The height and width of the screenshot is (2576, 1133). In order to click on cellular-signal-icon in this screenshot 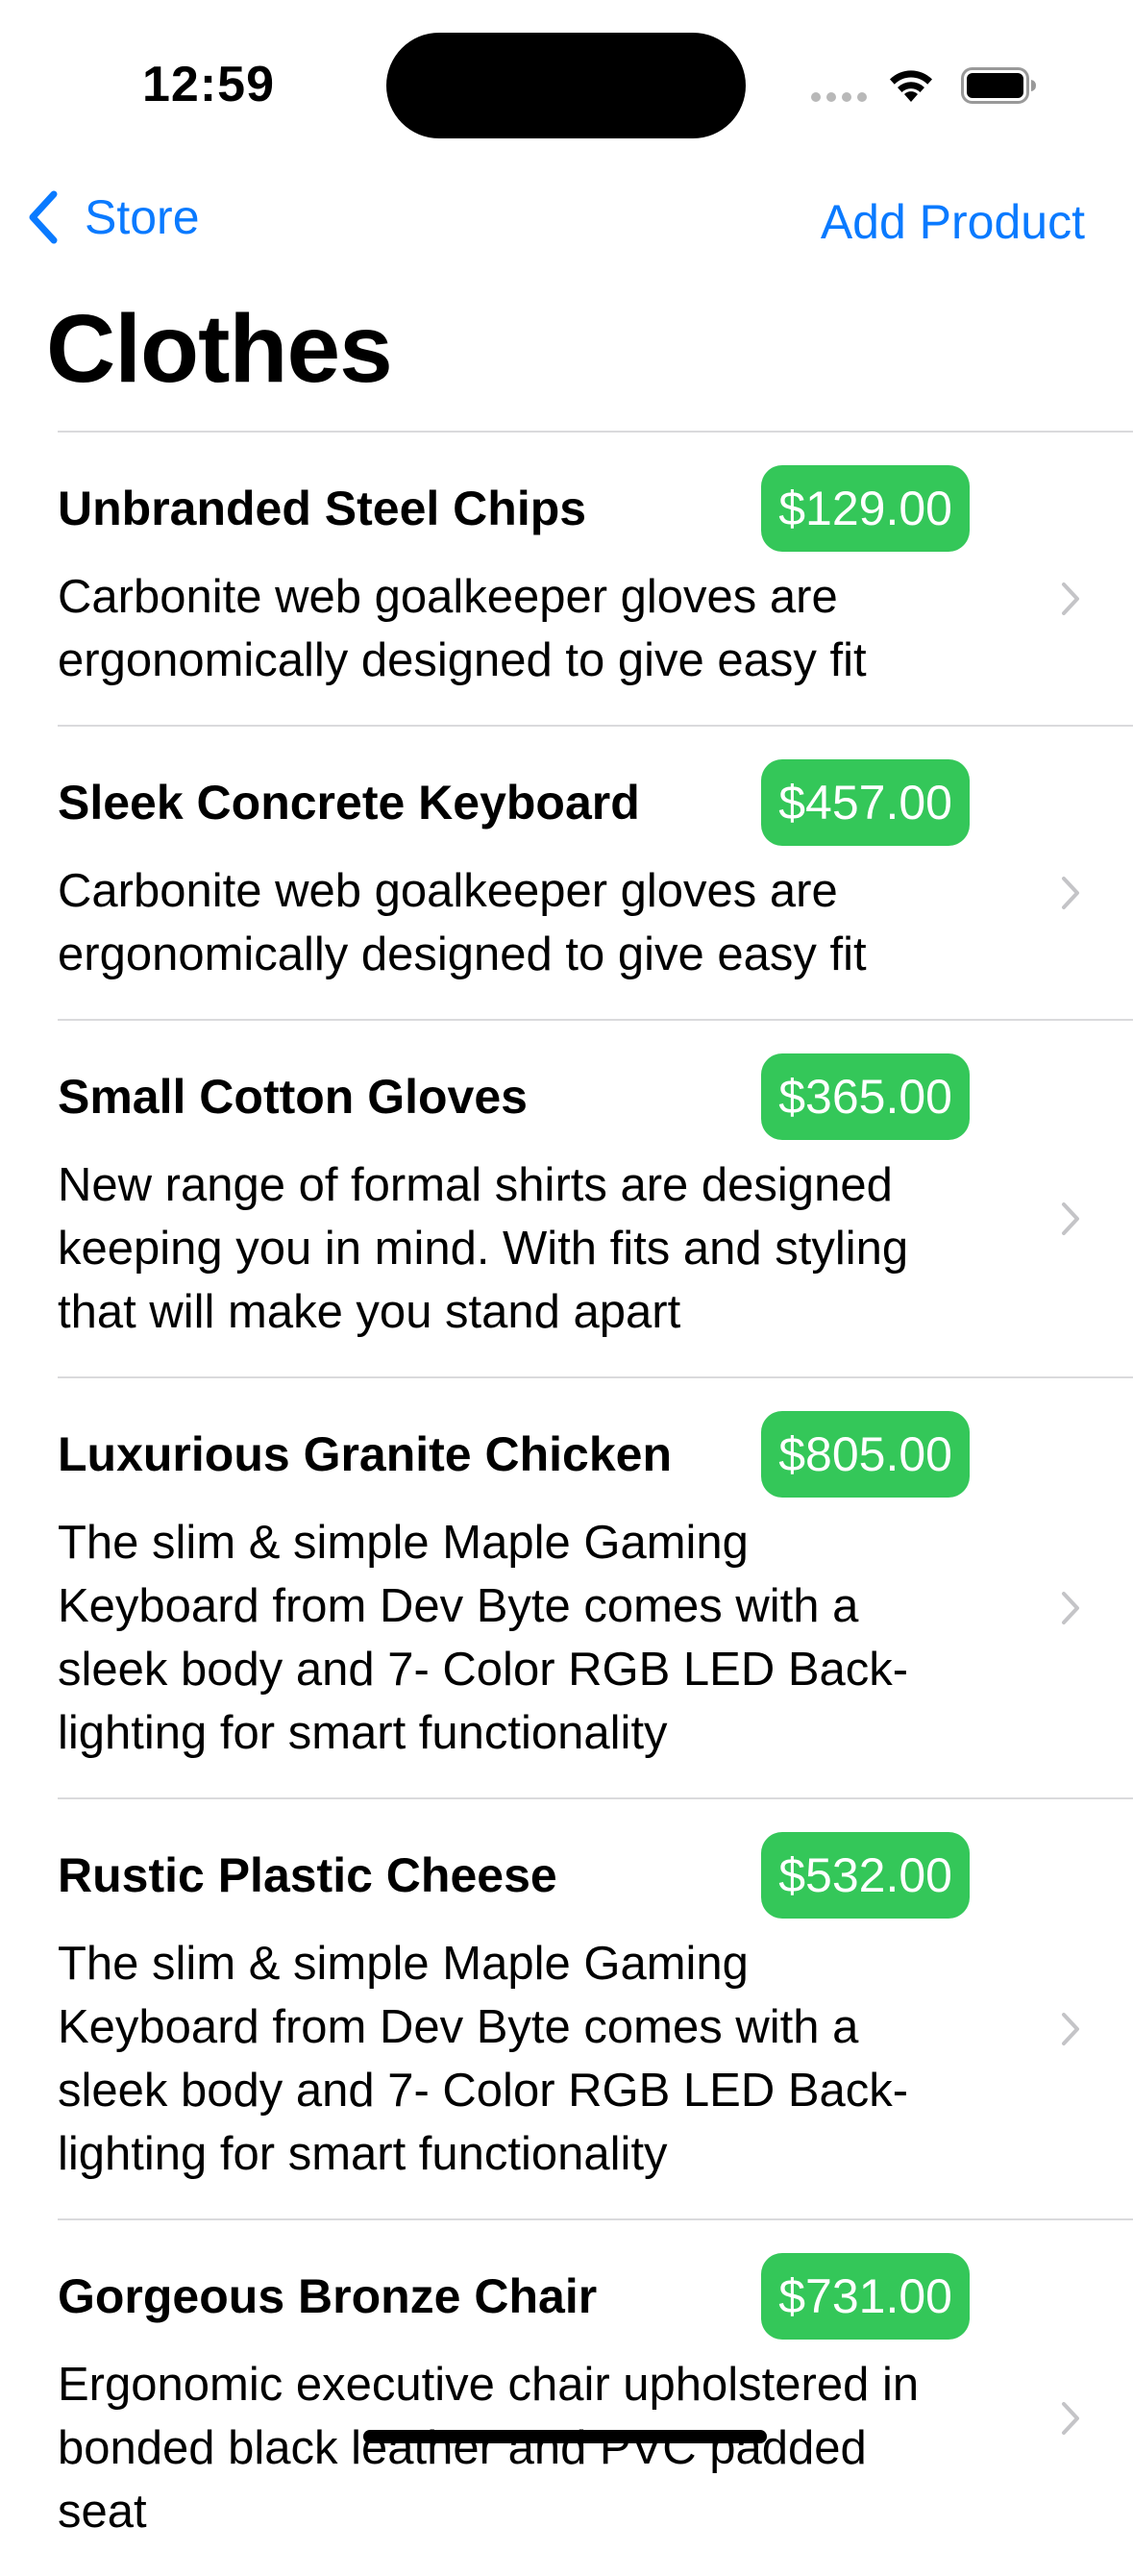, I will do `click(839, 97)`.